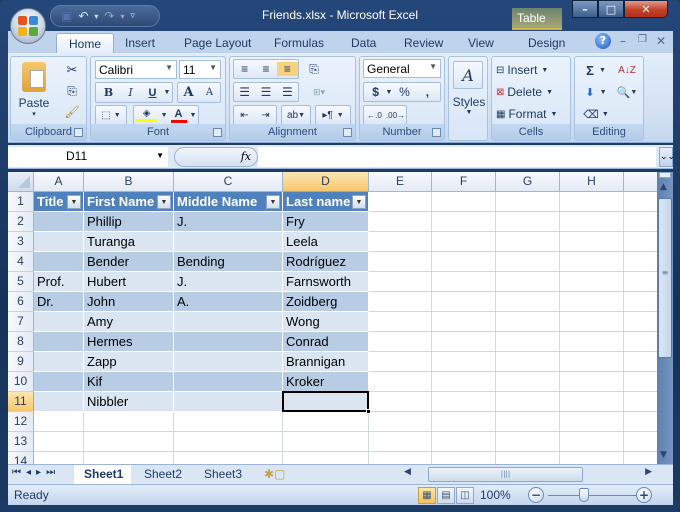  What do you see at coordinates (129, 282) in the screenshot?
I see `table-cell: Hubert` at bounding box center [129, 282].